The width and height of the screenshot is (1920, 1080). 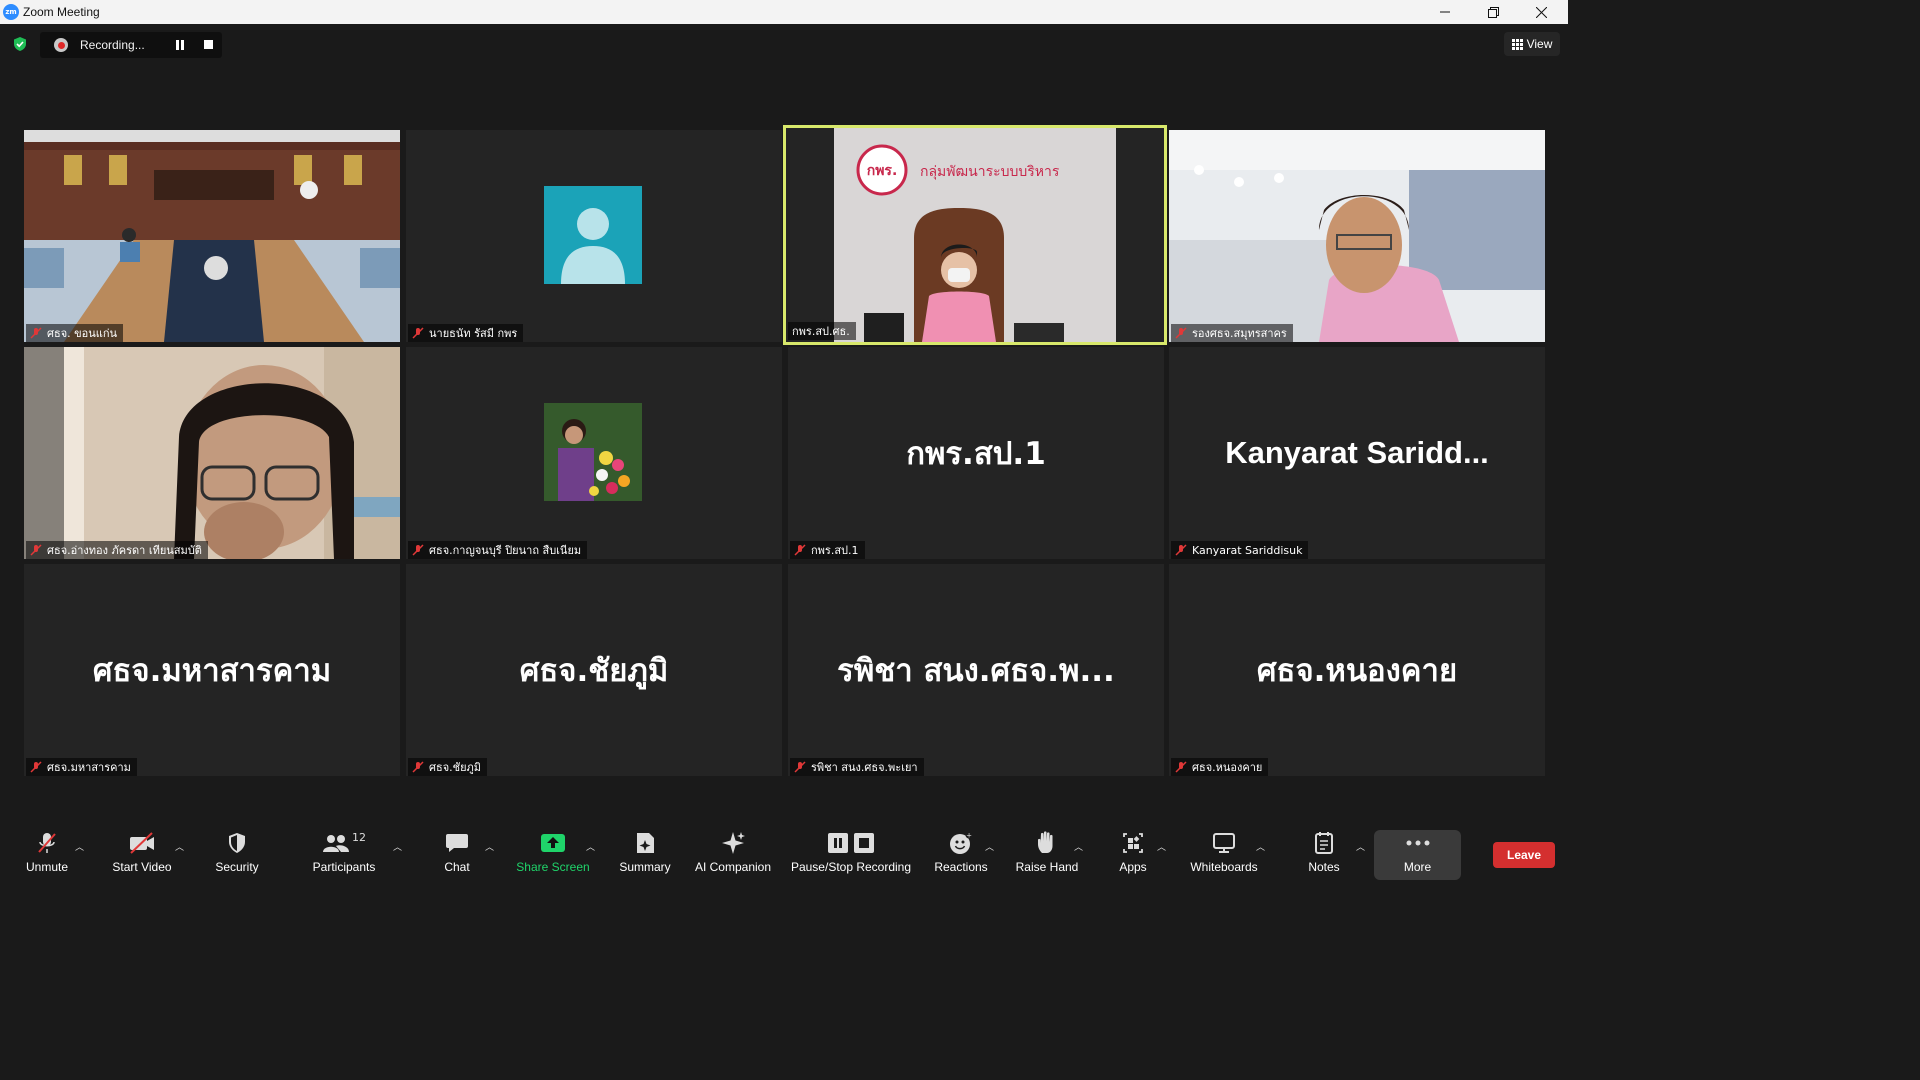 What do you see at coordinates (47, 854) in the screenshot?
I see `unmute-button: Unmute` at bounding box center [47, 854].